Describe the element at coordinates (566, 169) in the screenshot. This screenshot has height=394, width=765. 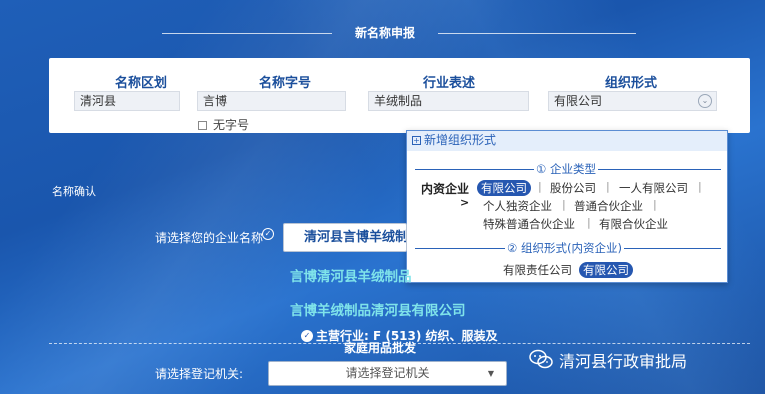
I see `section-title-enterprise-type: ① 企业类型` at that location.